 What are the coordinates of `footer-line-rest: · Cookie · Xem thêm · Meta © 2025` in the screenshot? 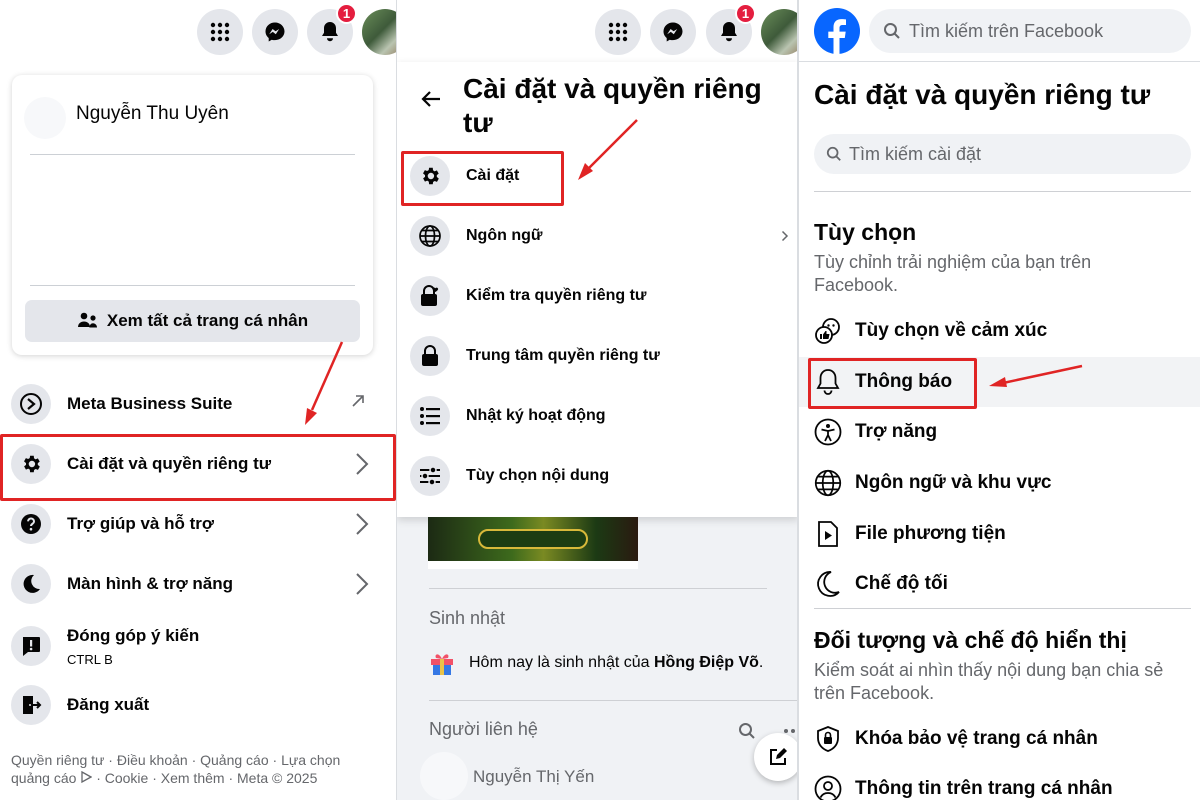 It's located at (206, 778).